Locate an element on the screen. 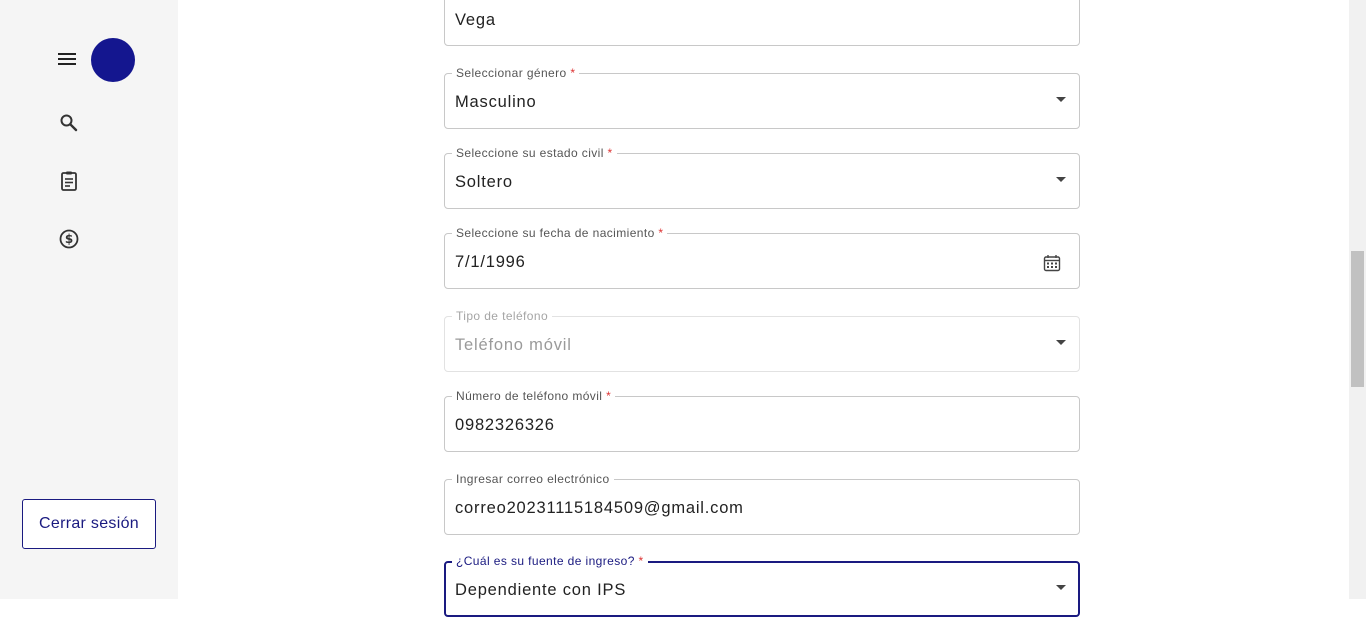  birth-date-label: Seleccione su fecha de nacimiento * is located at coordinates (560, 233).